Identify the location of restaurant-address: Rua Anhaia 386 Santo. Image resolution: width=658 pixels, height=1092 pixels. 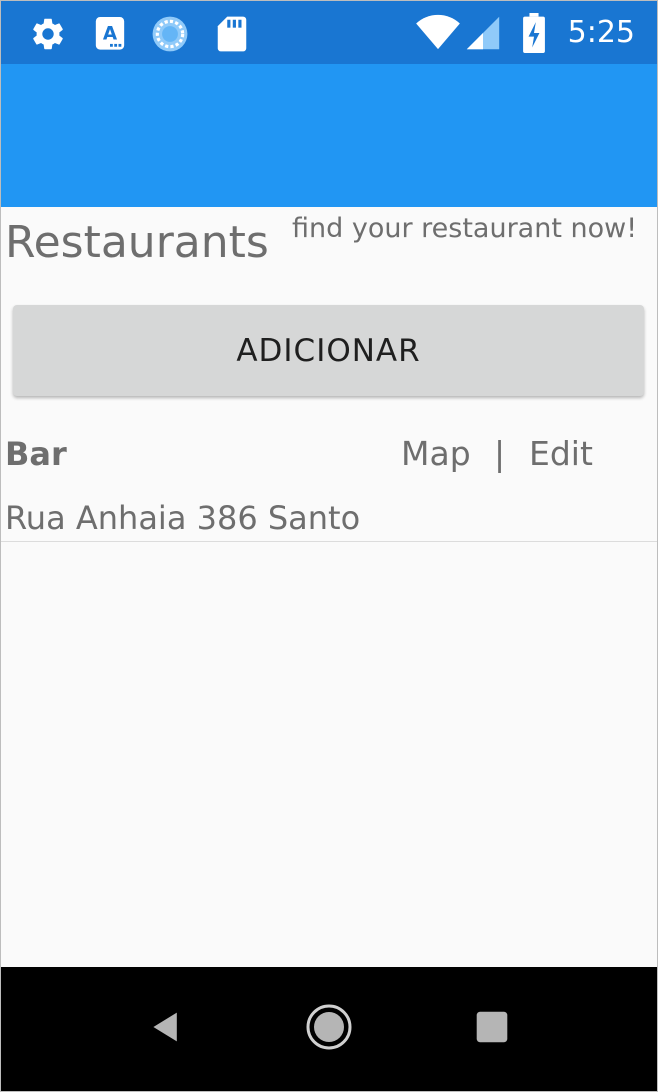
(183, 518).